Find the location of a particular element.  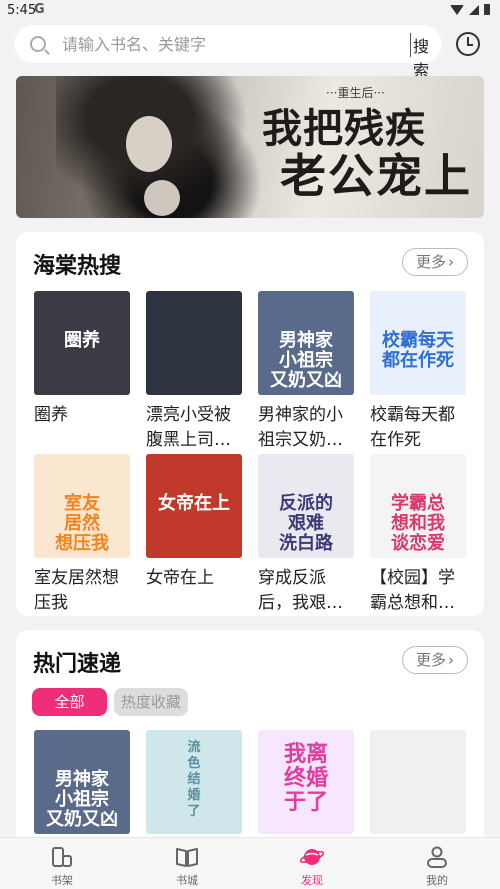

book-cover: 反派的 艰难 洗白路 is located at coordinates (306, 506).